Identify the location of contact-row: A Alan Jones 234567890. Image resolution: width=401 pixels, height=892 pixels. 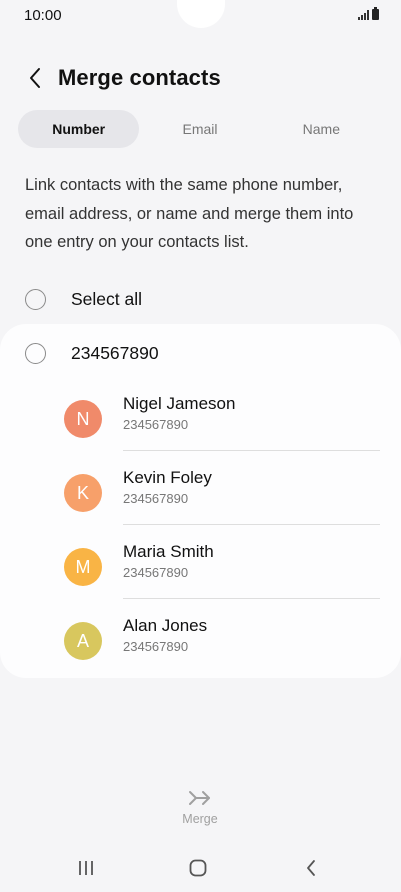
(222, 656).